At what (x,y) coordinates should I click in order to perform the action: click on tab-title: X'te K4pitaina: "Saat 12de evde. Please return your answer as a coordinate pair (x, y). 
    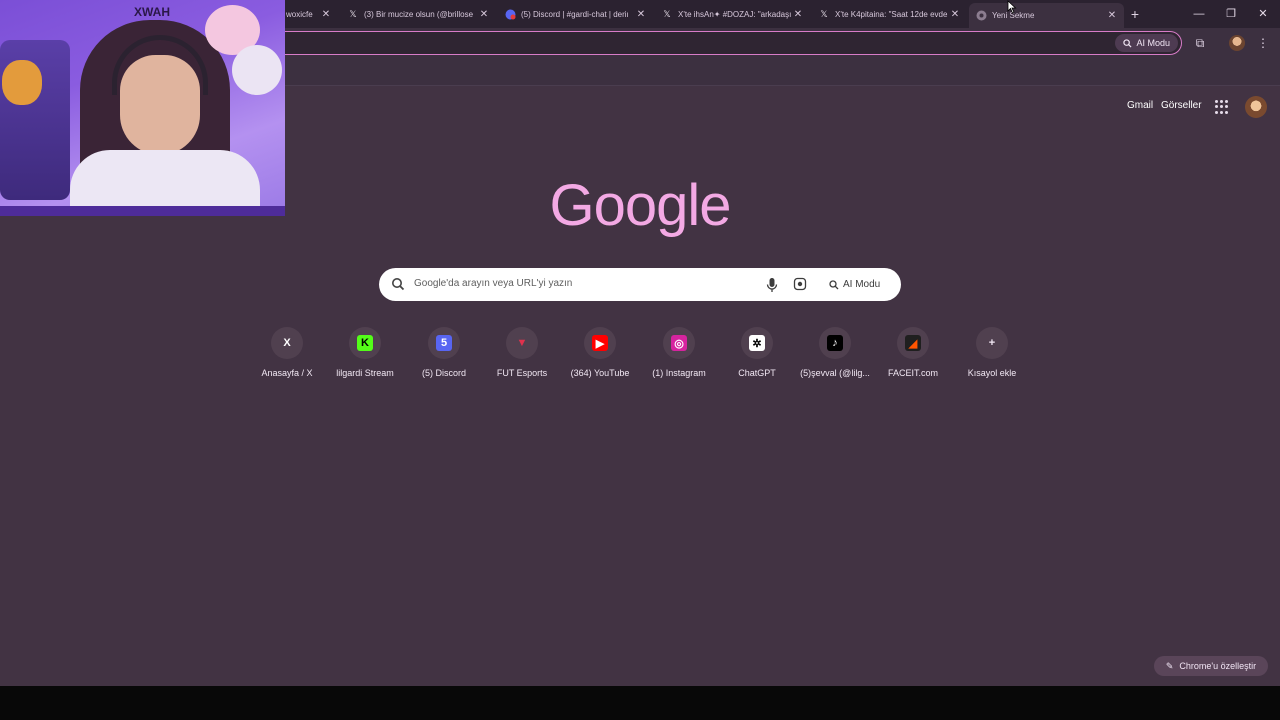
    Looking at the image, I should click on (891, 14).